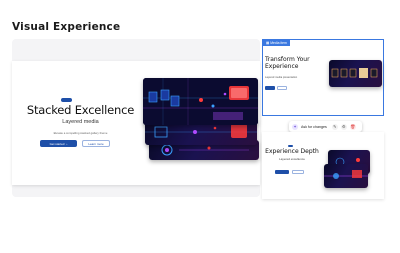 Image resolution: width=400 pixels, height=253 pixels. I want to click on frame-b-subtitle: Layered excellence, so click(292, 159).